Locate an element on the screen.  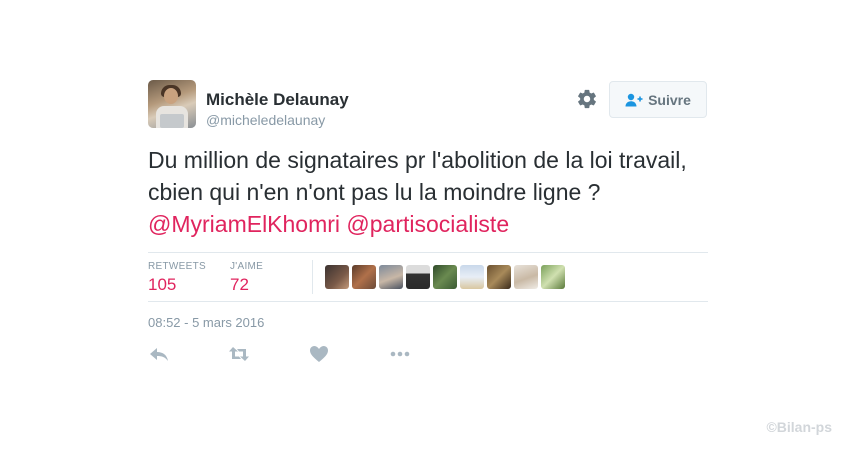
retweets-count: 105 is located at coordinates (162, 284).